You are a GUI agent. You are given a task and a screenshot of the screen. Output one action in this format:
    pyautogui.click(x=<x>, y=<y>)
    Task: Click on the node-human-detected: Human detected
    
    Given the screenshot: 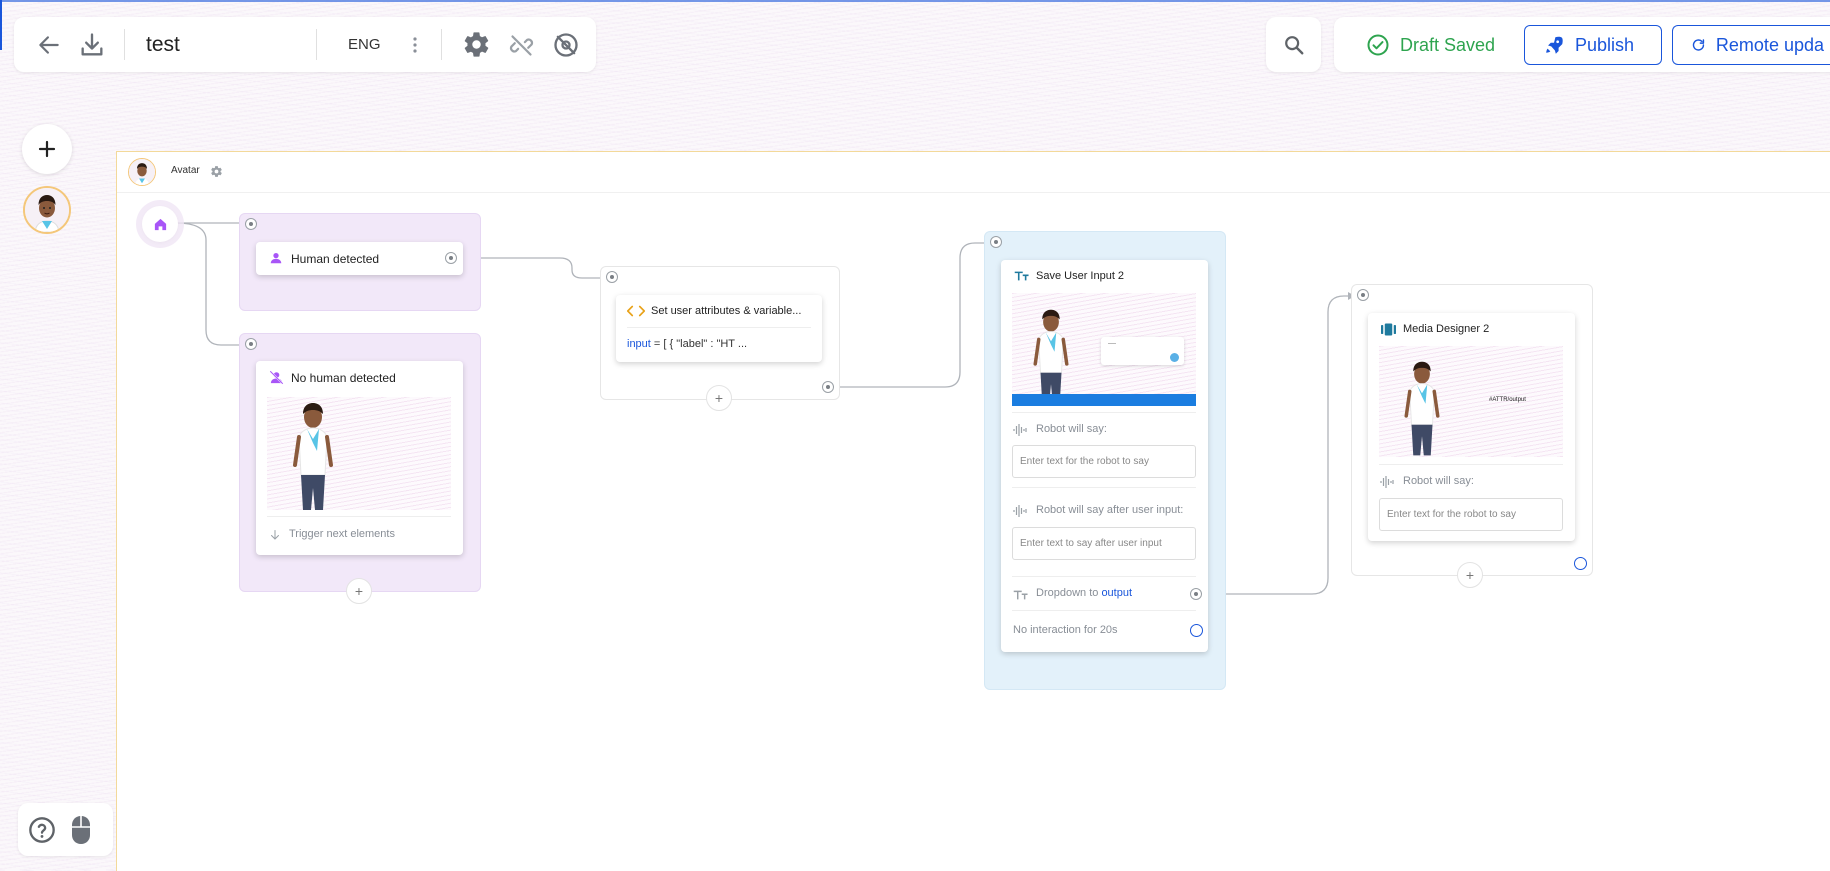 What is the action you would take?
    pyautogui.click(x=359, y=258)
    